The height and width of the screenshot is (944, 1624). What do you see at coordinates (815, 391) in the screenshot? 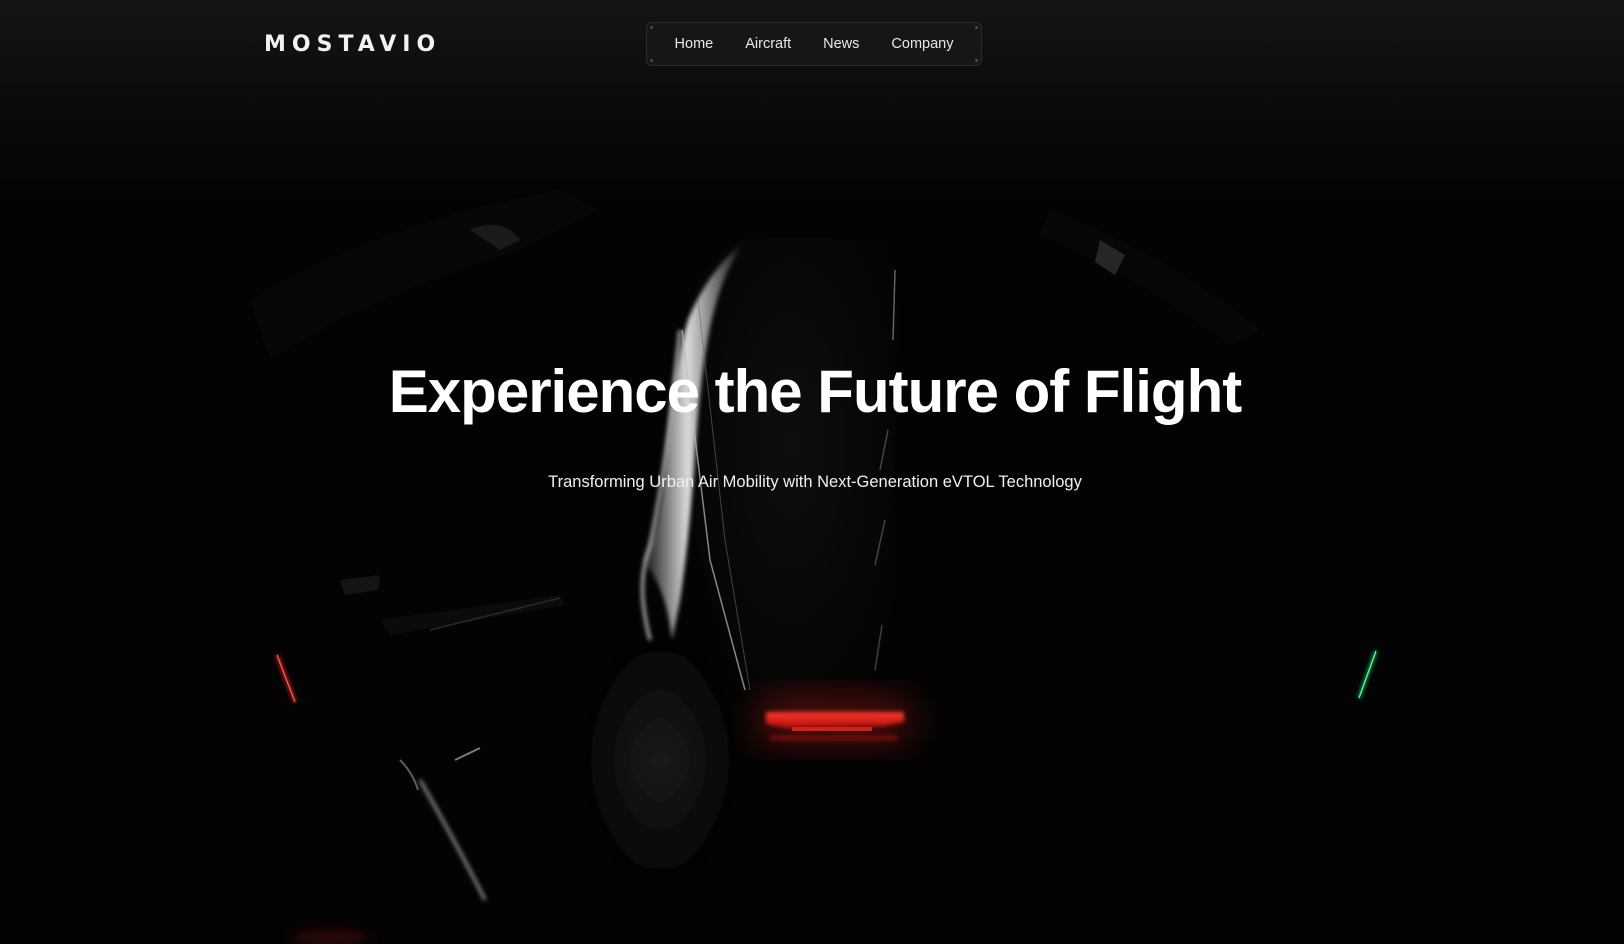
I see `hero-title: Experience the Future of Flight` at bounding box center [815, 391].